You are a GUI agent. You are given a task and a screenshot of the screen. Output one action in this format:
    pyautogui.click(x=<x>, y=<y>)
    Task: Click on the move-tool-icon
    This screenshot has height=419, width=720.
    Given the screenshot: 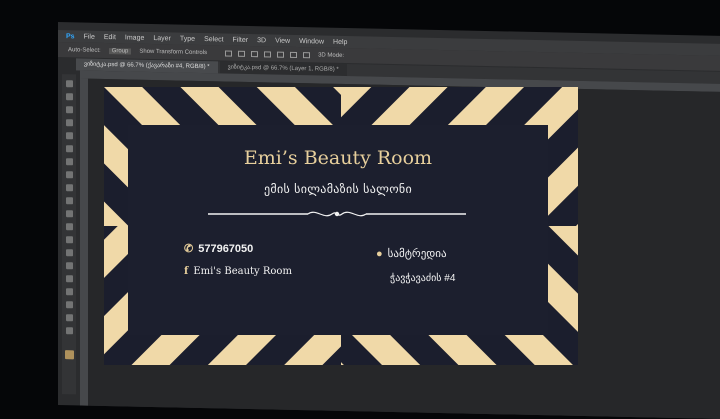 What is the action you would take?
    pyautogui.click(x=69, y=84)
    